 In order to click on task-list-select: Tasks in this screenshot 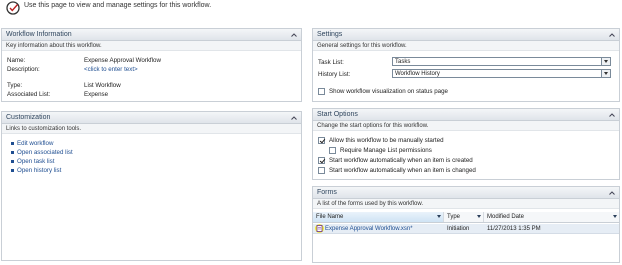, I will do `click(501, 61)`.